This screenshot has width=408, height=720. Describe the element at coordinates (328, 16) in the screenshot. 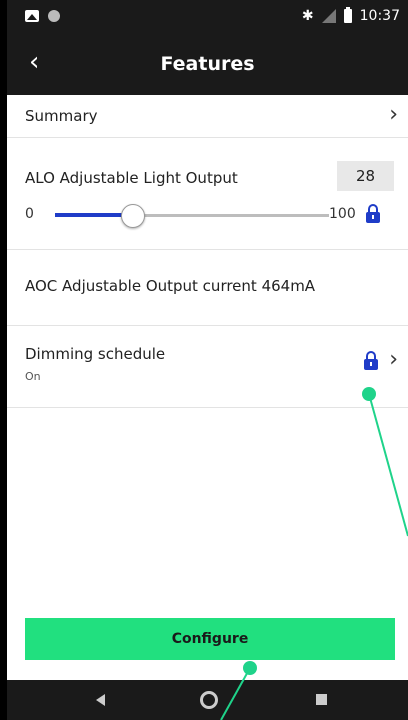

I see `signal-icon` at that location.